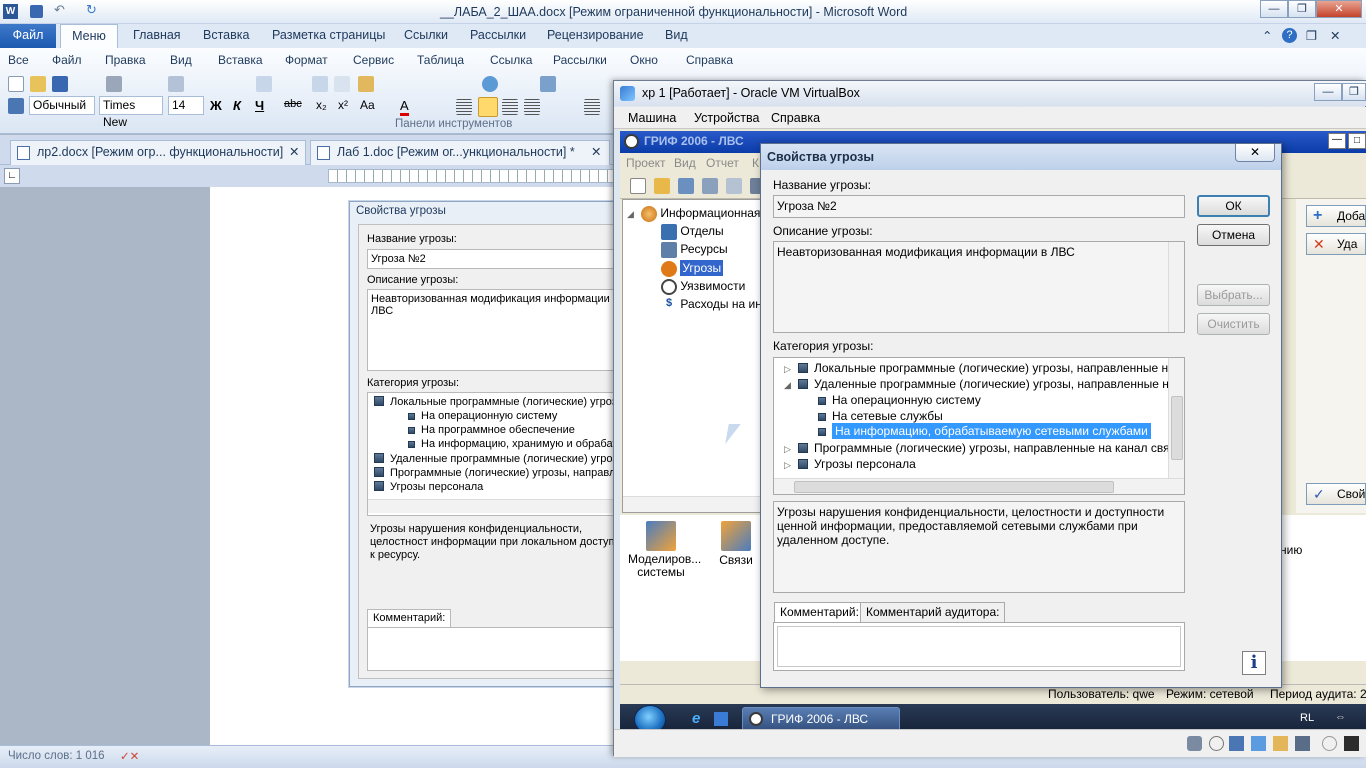 The width and height of the screenshot is (1366, 768). What do you see at coordinates (595, 35) in the screenshot?
I see `tab-review: Рецензирование` at bounding box center [595, 35].